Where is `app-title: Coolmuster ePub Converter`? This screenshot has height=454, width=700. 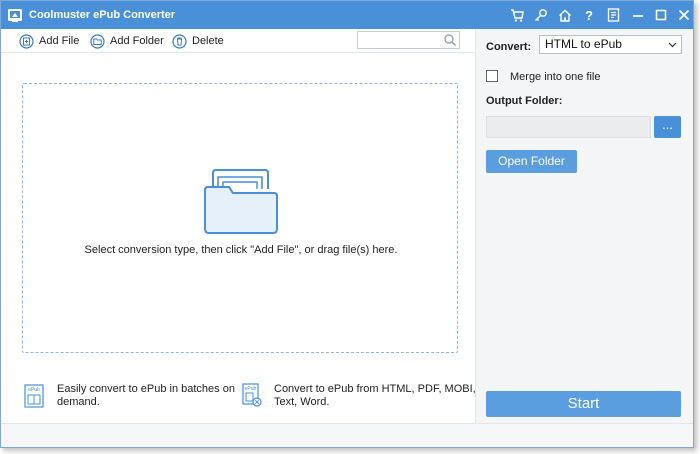 app-title: Coolmuster ePub Converter is located at coordinates (102, 15).